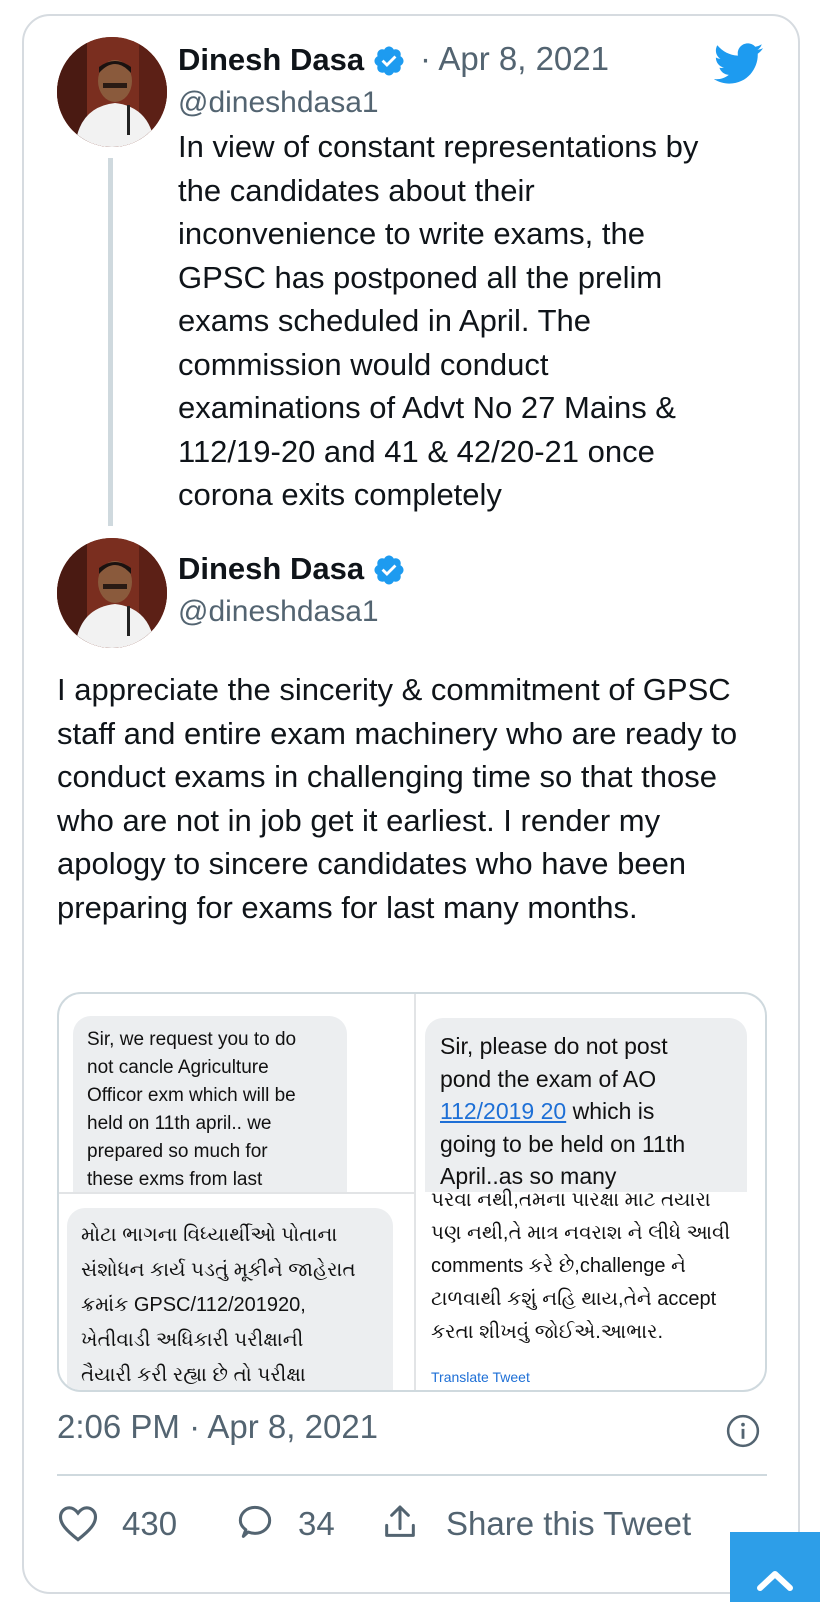 The width and height of the screenshot is (831, 1602). What do you see at coordinates (415, 1192) in the screenshot?
I see `media-divider` at bounding box center [415, 1192].